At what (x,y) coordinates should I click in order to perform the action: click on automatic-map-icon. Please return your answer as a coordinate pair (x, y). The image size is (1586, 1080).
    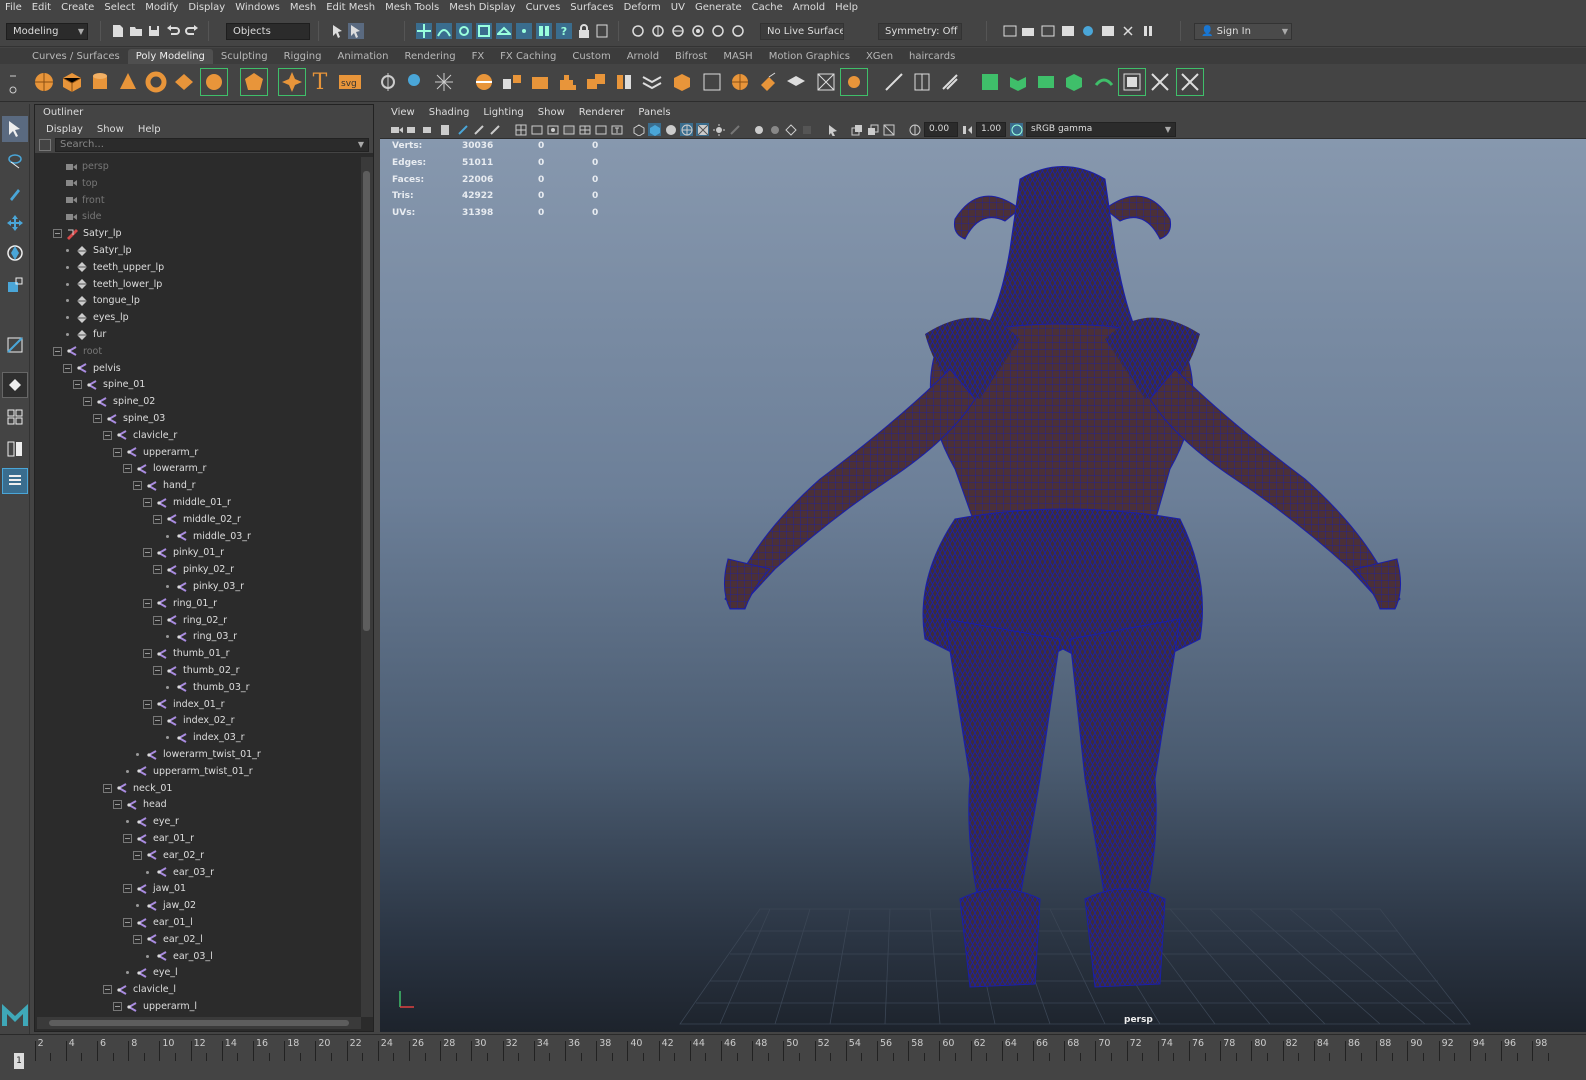
    Looking at the image, I should click on (1074, 82).